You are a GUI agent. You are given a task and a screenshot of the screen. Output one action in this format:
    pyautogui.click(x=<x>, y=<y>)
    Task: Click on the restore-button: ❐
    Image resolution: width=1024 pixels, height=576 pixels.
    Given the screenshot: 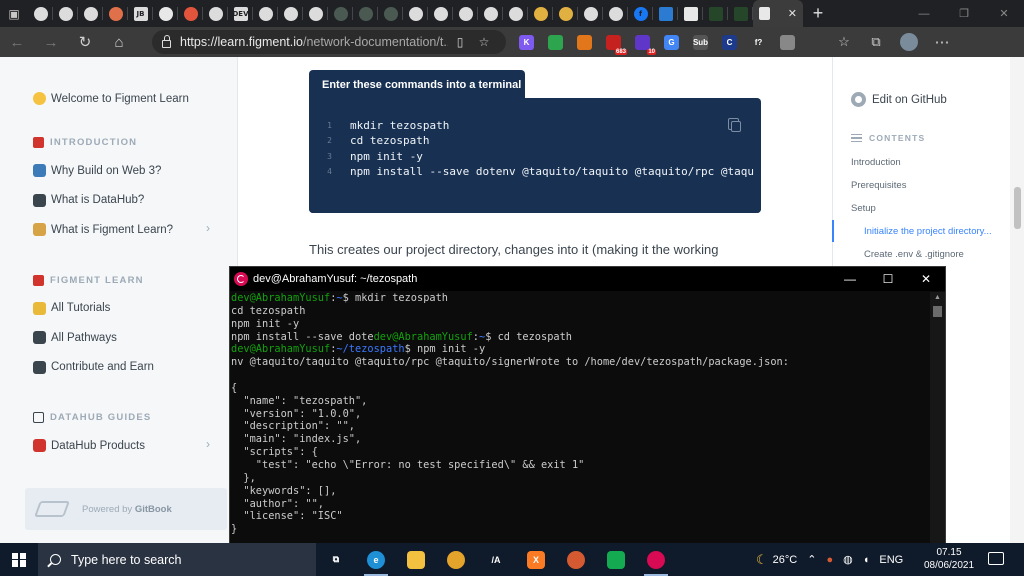 What is the action you would take?
    pyautogui.click(x=964, y=13)
    